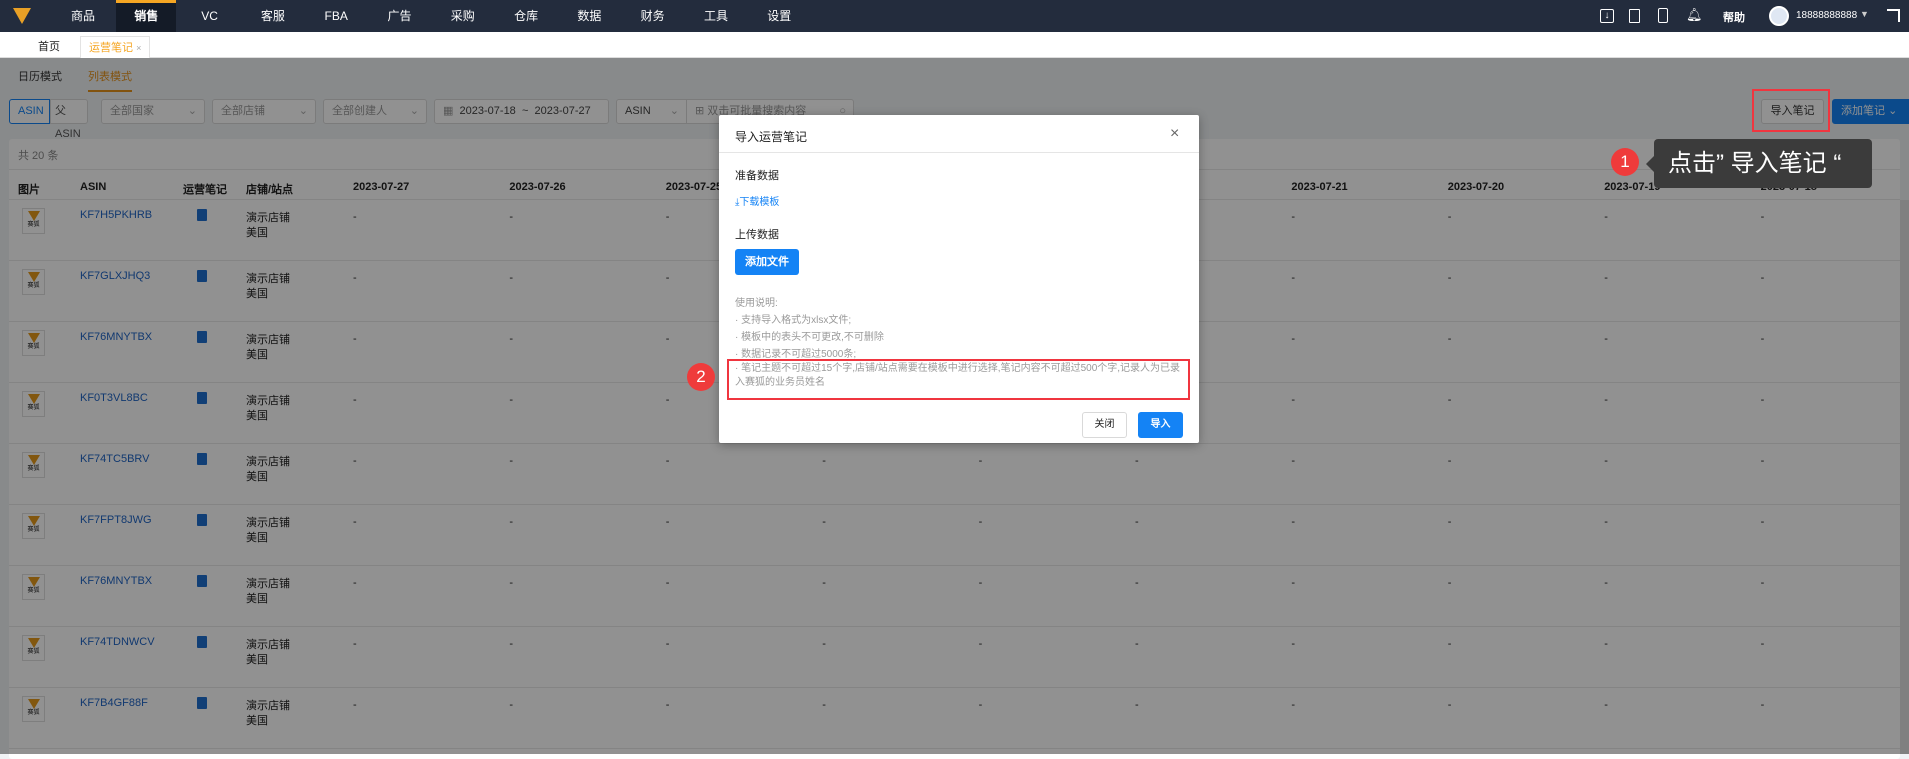 The image size is (1909, 759). I want to click on download-template-link: ⤓下载模板, so click(757, 200).